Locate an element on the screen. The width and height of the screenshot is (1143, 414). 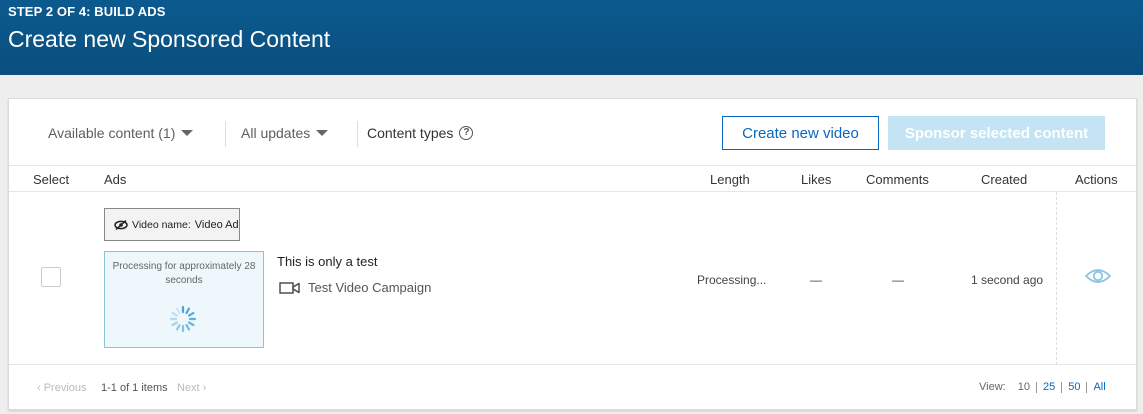
previous-page-link: ‹ Previous is located at coordinates (62, 388).